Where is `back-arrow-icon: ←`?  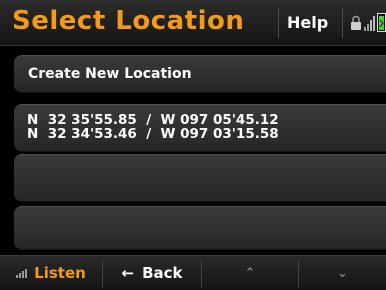
back-arrow-icon: ← is located at coordinates (128, 273).